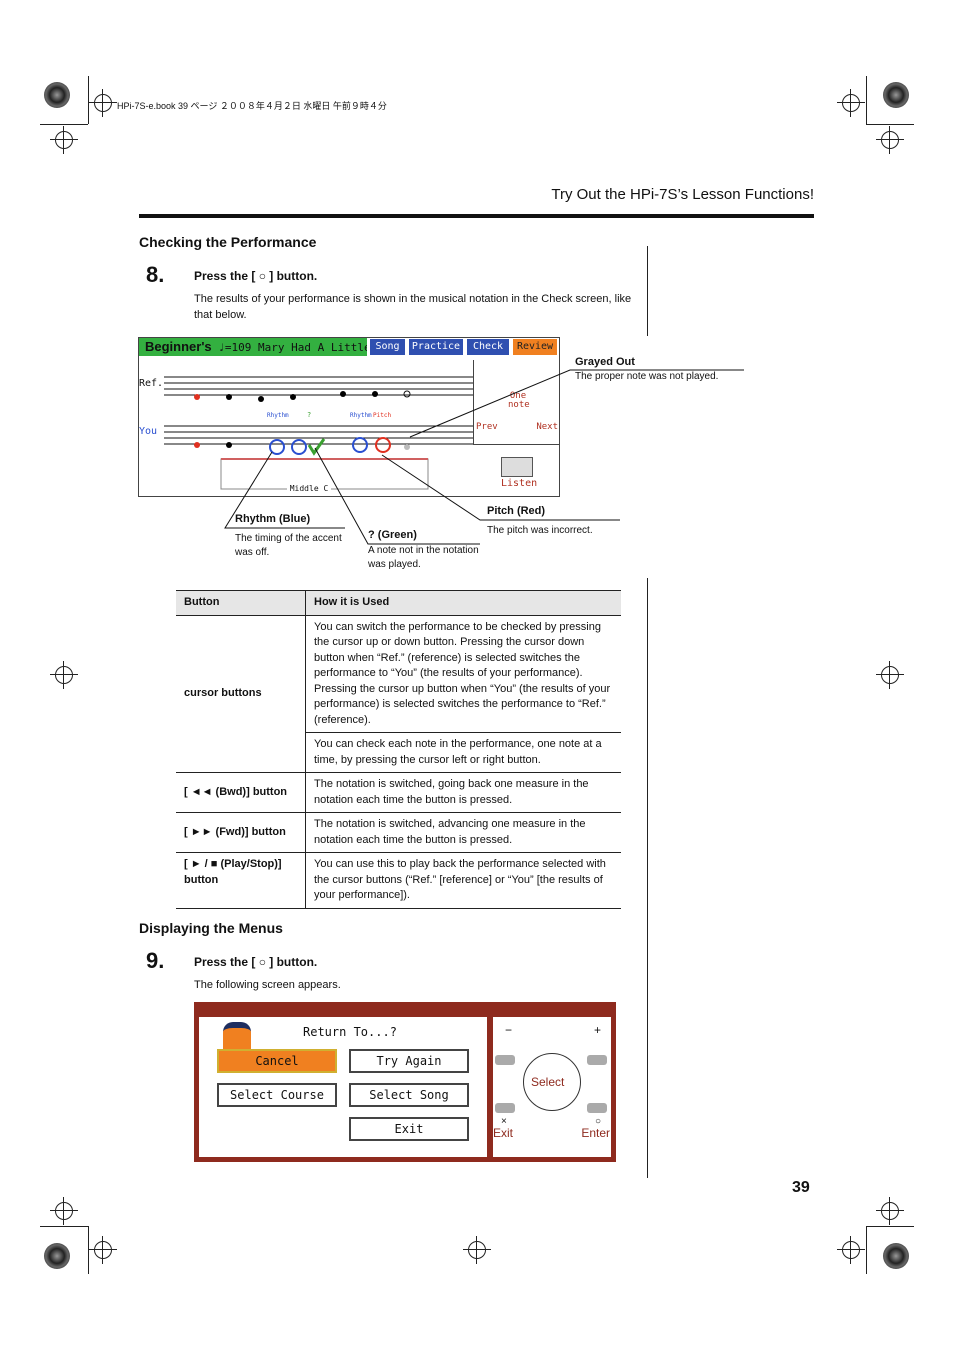 This screenshot has width=954, height=1351. I want to click on plus-button, so click(597, 1060).